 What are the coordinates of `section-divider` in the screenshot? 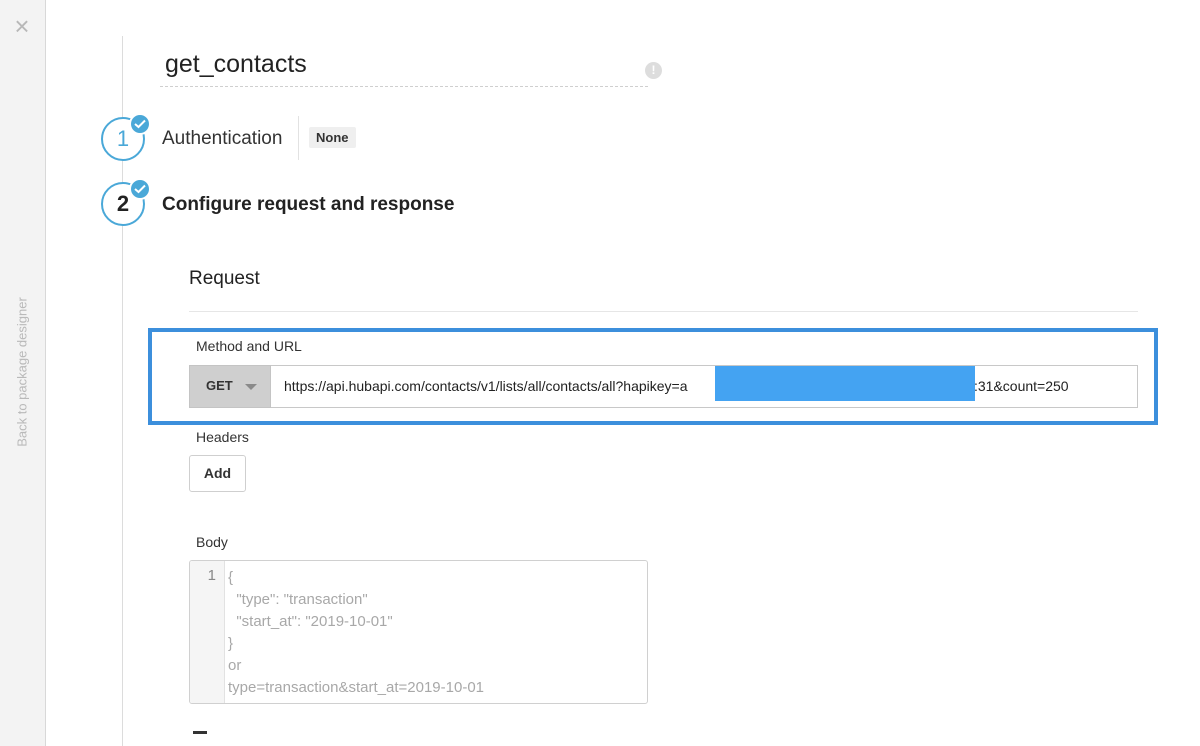 It's located at (663, 311).